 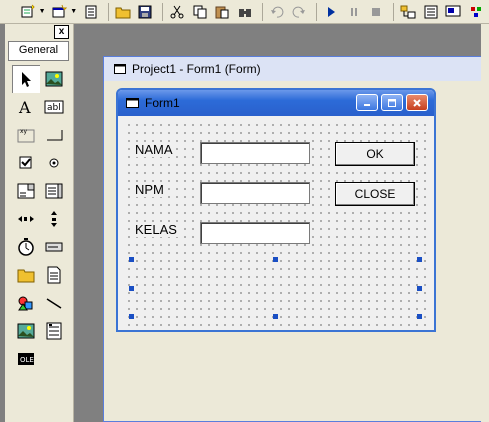 I want to click on commandbutton-tool-icon, so click(x=54, y=135).